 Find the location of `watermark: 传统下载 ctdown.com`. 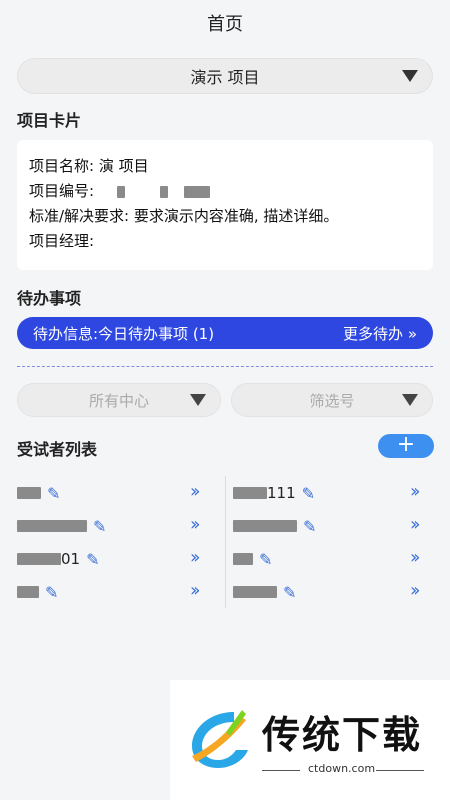

watermark: 传统下载 ctdown.com is located at coordinates (310, 740).